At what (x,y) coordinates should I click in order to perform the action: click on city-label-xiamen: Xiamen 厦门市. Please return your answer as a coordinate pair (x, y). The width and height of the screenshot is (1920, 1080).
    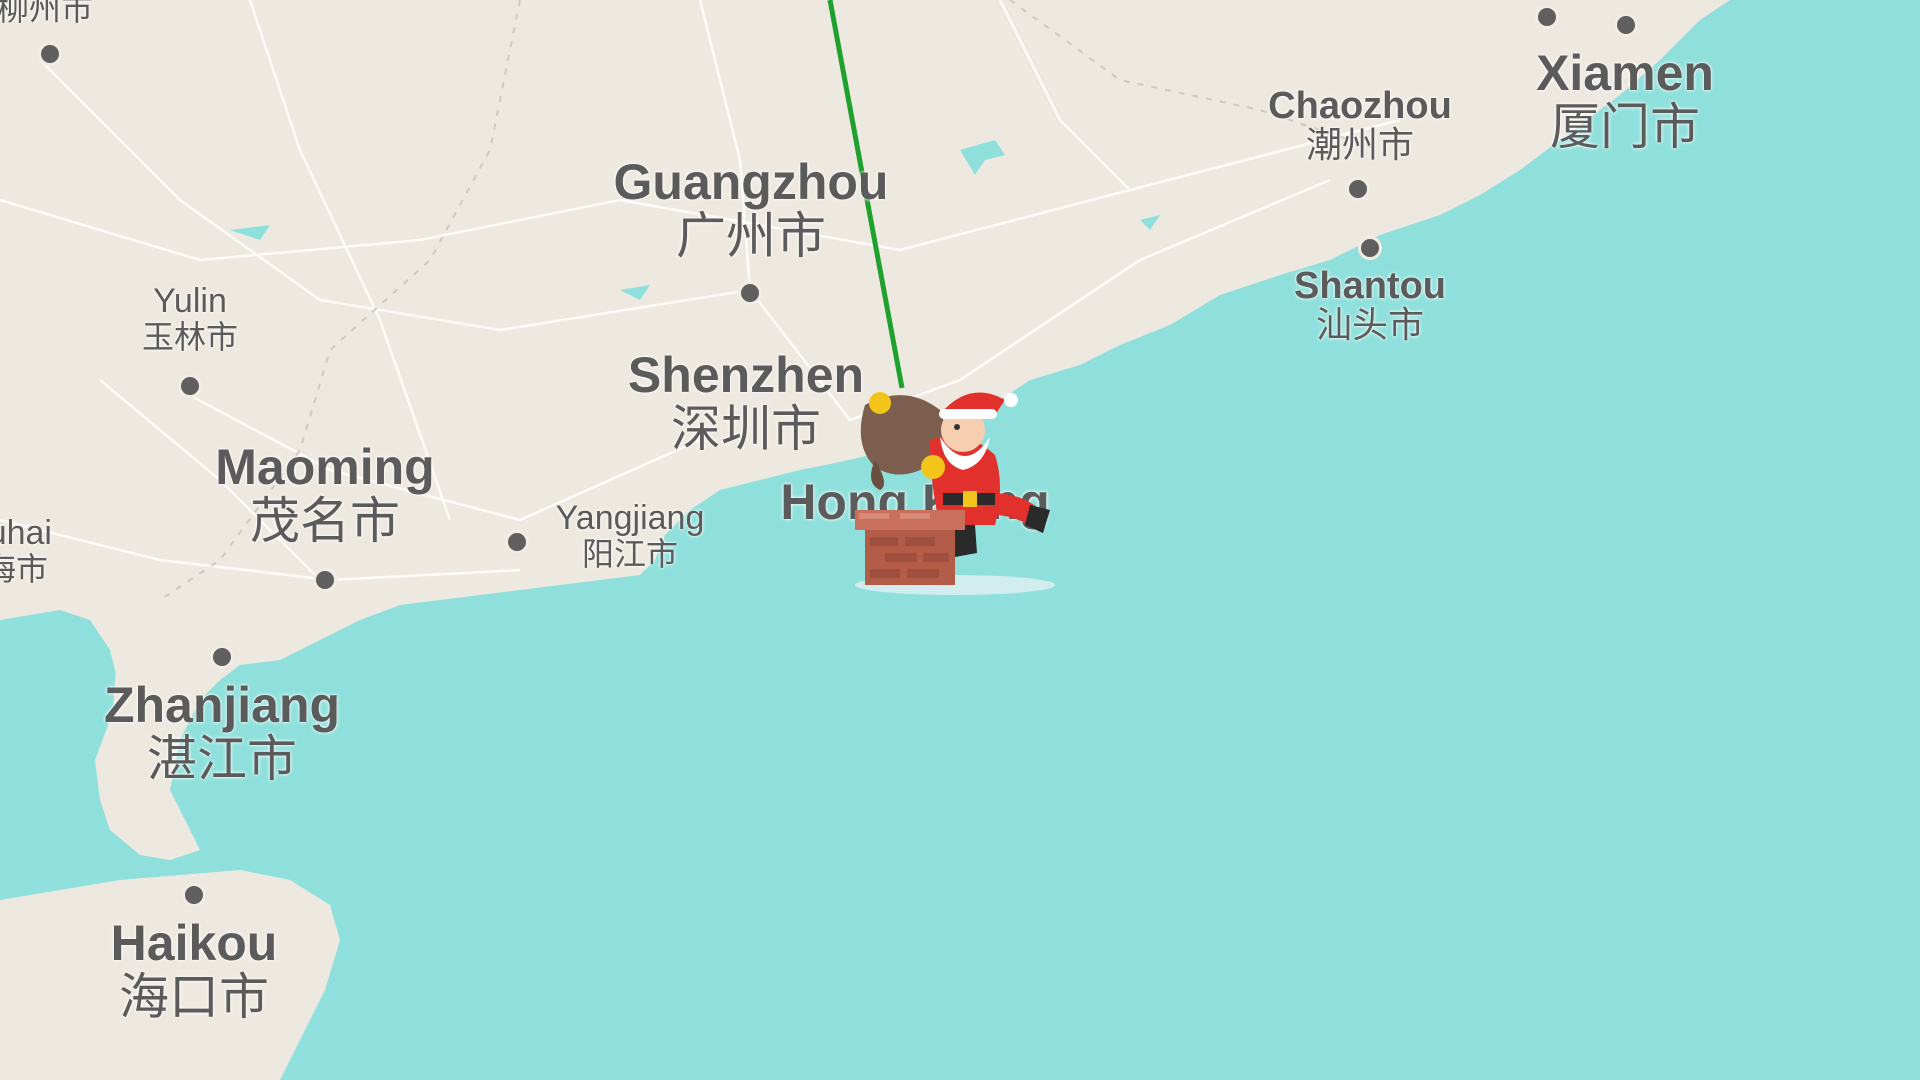
    Looking at the image, I should click on (1625, 100).